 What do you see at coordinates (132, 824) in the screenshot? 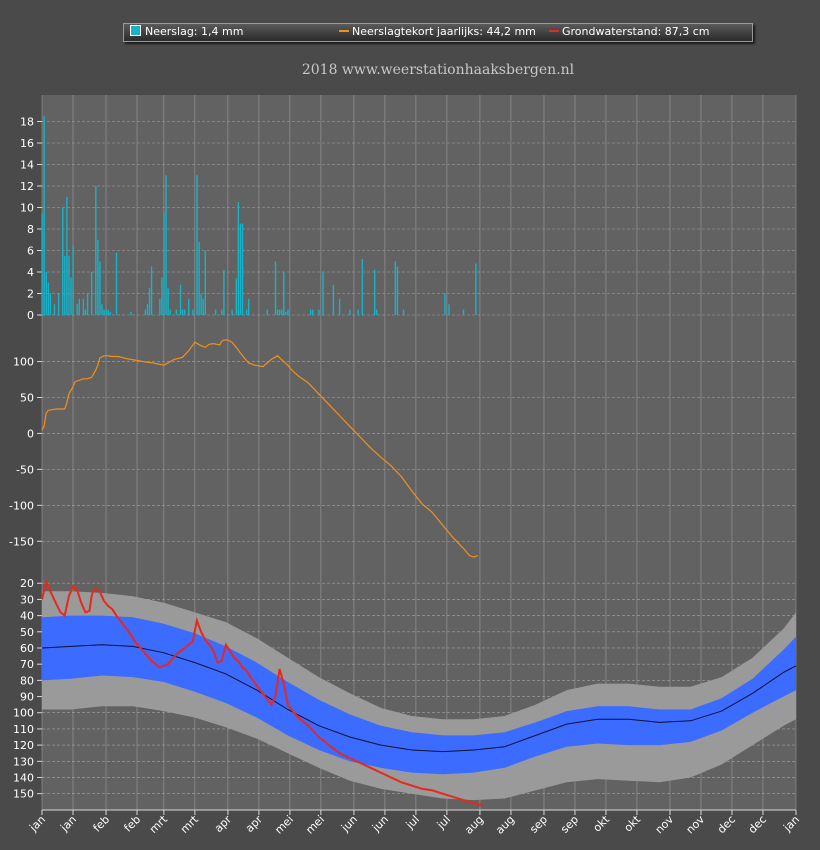
I see `x-tick-label: feb` at bounding box center [132, 824].